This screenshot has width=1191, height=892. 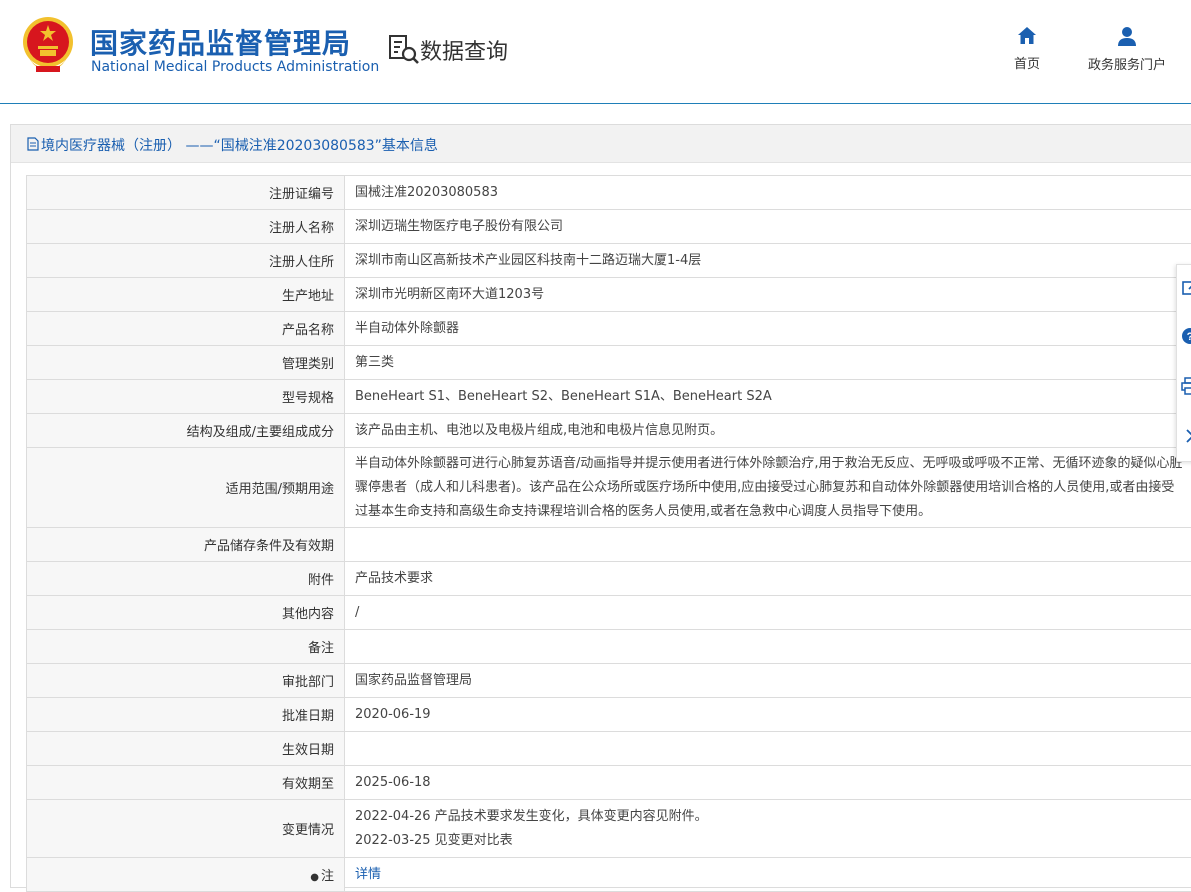 I want to click on table-row: 备注, so click(x=609, y=647).